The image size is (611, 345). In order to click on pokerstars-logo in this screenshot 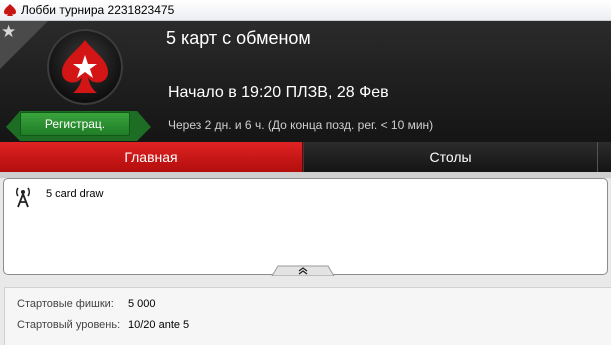, I will do `click(85, 67)`.